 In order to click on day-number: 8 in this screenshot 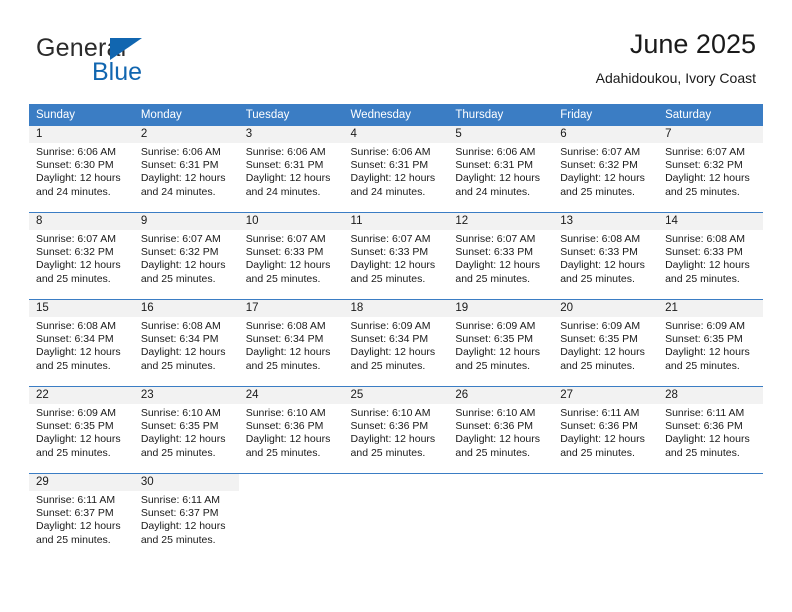, I will do `click(81, 221)`.